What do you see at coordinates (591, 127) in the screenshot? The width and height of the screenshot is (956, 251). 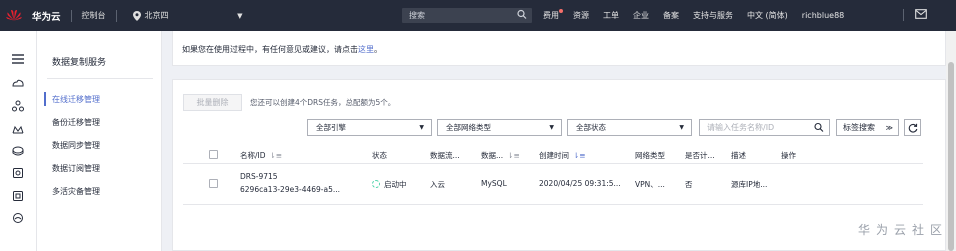 I see `status-filter-value: 全部状态` at bounding box center [591, 127].